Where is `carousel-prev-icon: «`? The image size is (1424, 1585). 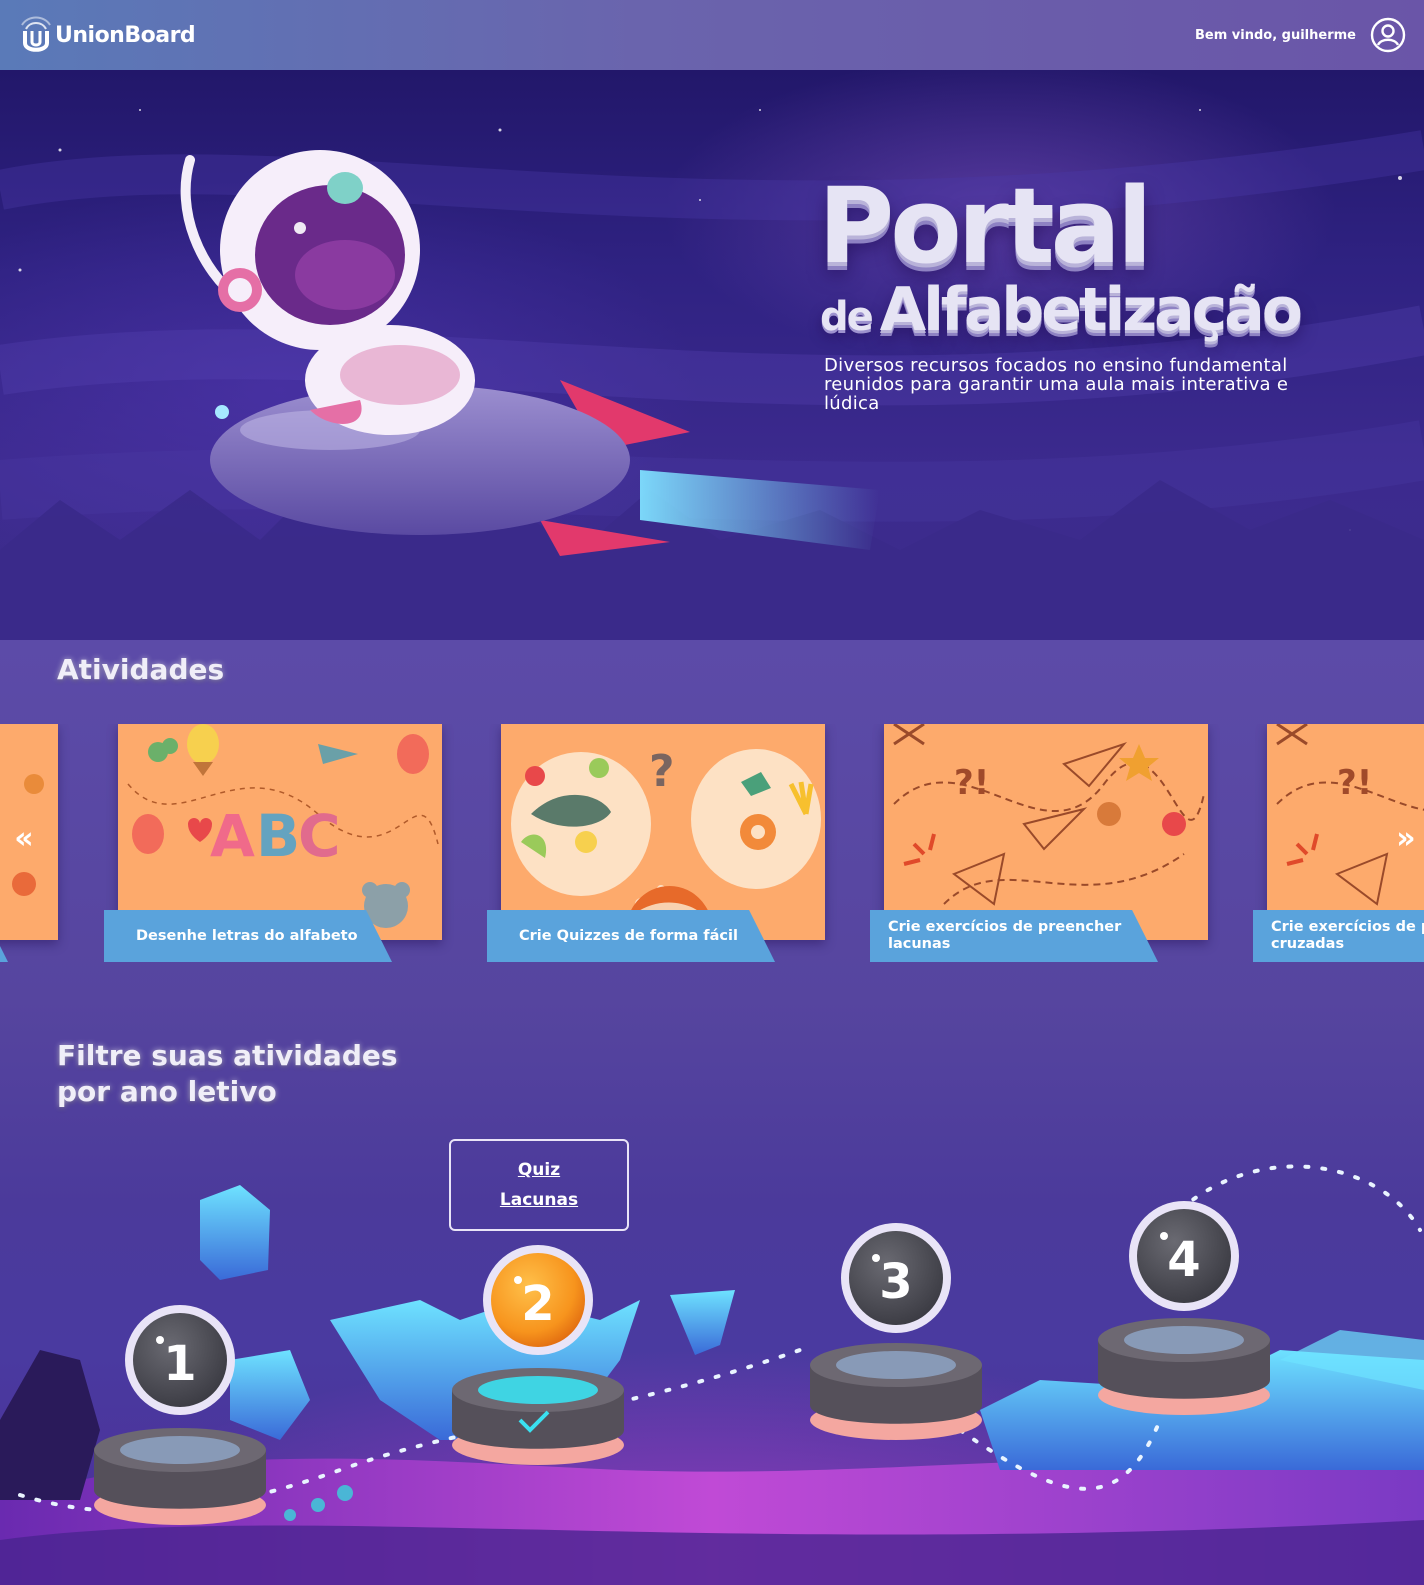
carousel-prev-icon: « is located at coordinates (24, 838).